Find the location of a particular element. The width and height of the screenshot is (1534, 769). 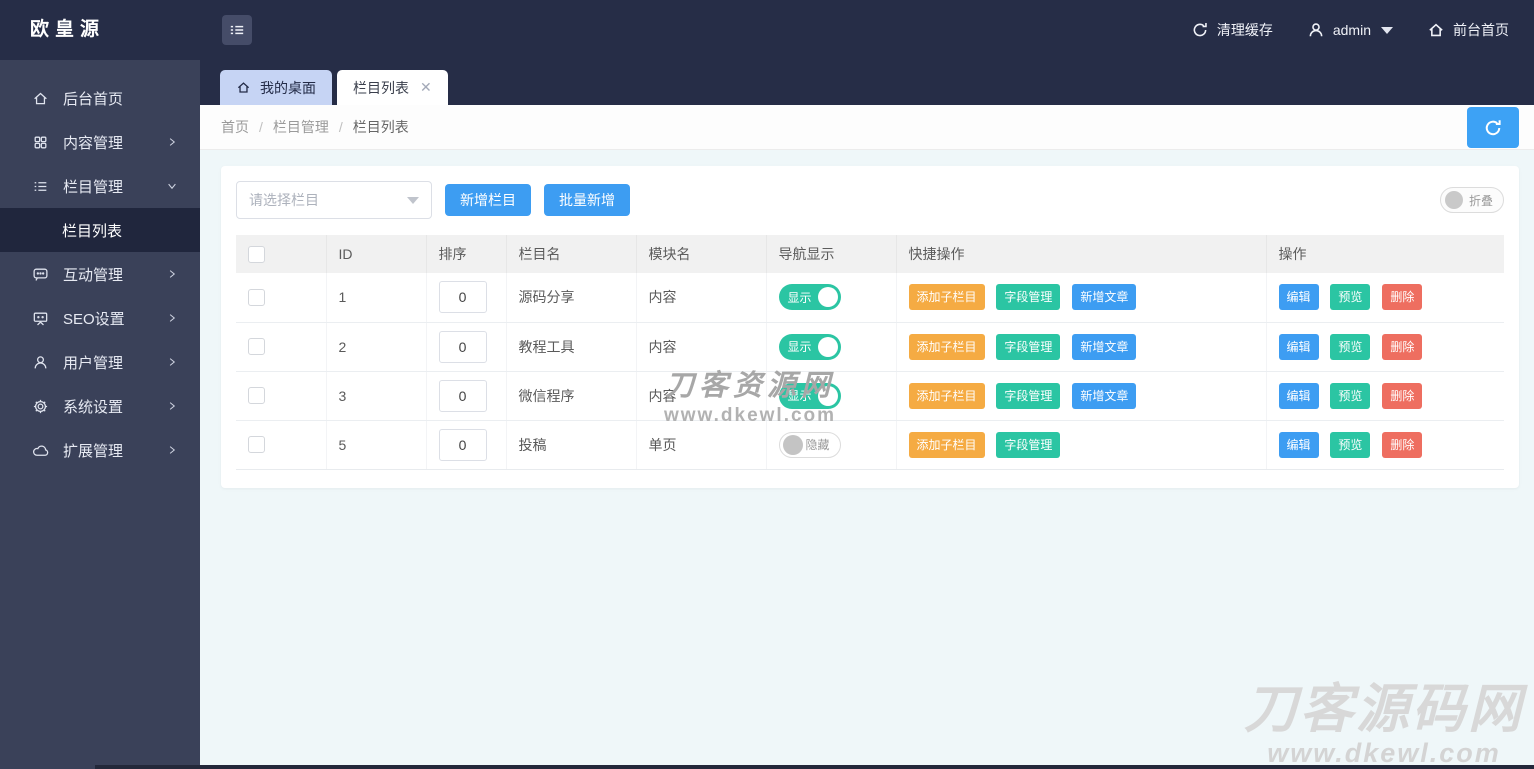

sidebar-item-label: 互动管理 is located at coordinates (93, 275).